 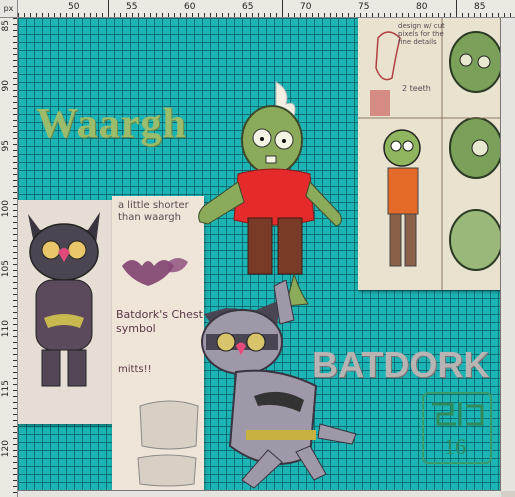 I want to click on ruler-top-ticks, so click(x=264, y=8).